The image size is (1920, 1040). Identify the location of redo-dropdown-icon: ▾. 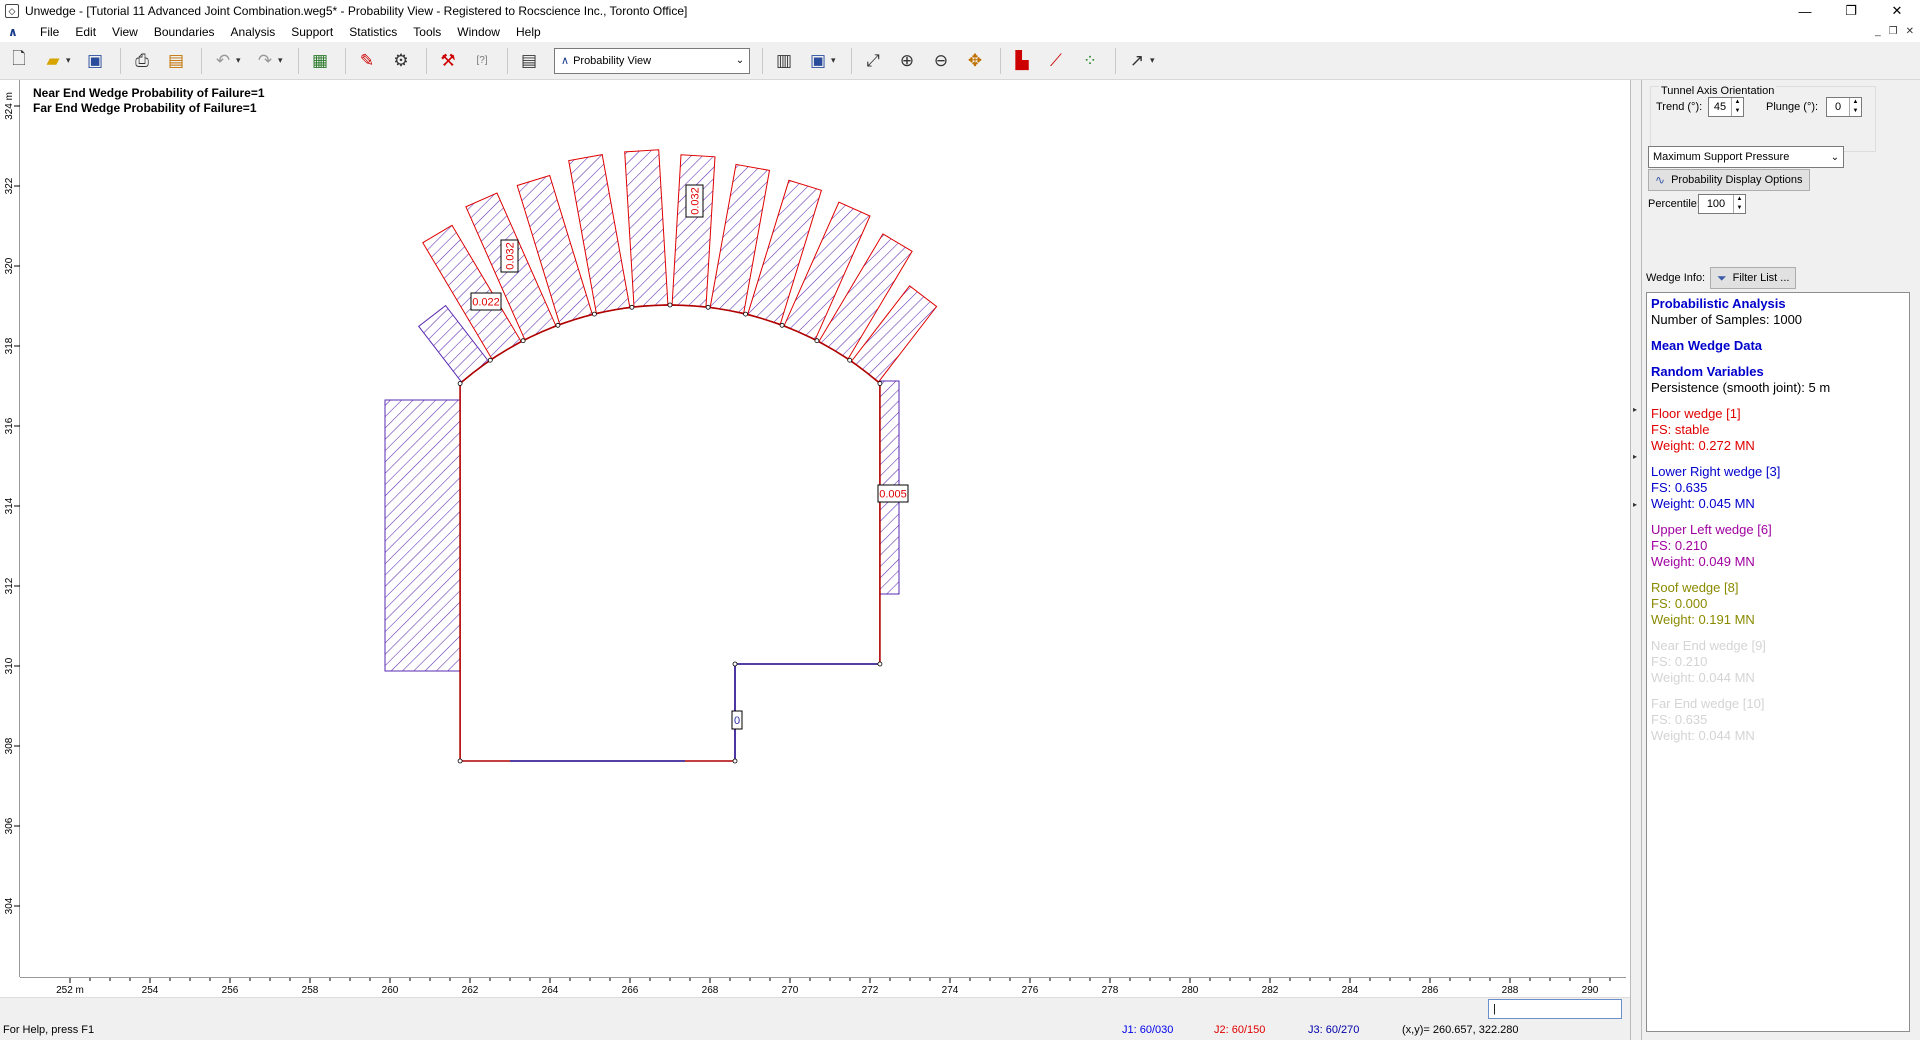
(283, 60).